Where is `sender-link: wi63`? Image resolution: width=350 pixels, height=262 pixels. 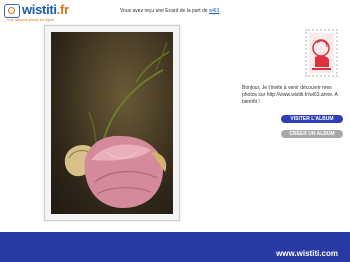 sender-link: wi63 is located at coordinates (214, 11).